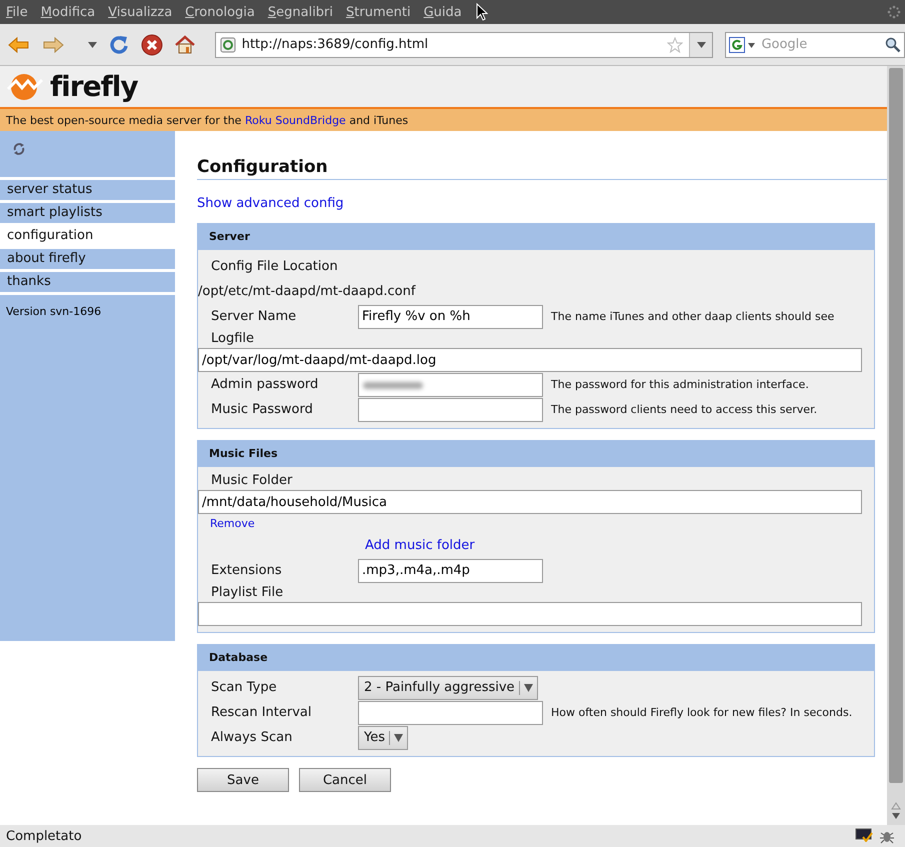 The image size is (905, 847). What do you see at coordinates (151, 45) in the screenshot?
I see `stop-icon` at bounding box center [151, 45].